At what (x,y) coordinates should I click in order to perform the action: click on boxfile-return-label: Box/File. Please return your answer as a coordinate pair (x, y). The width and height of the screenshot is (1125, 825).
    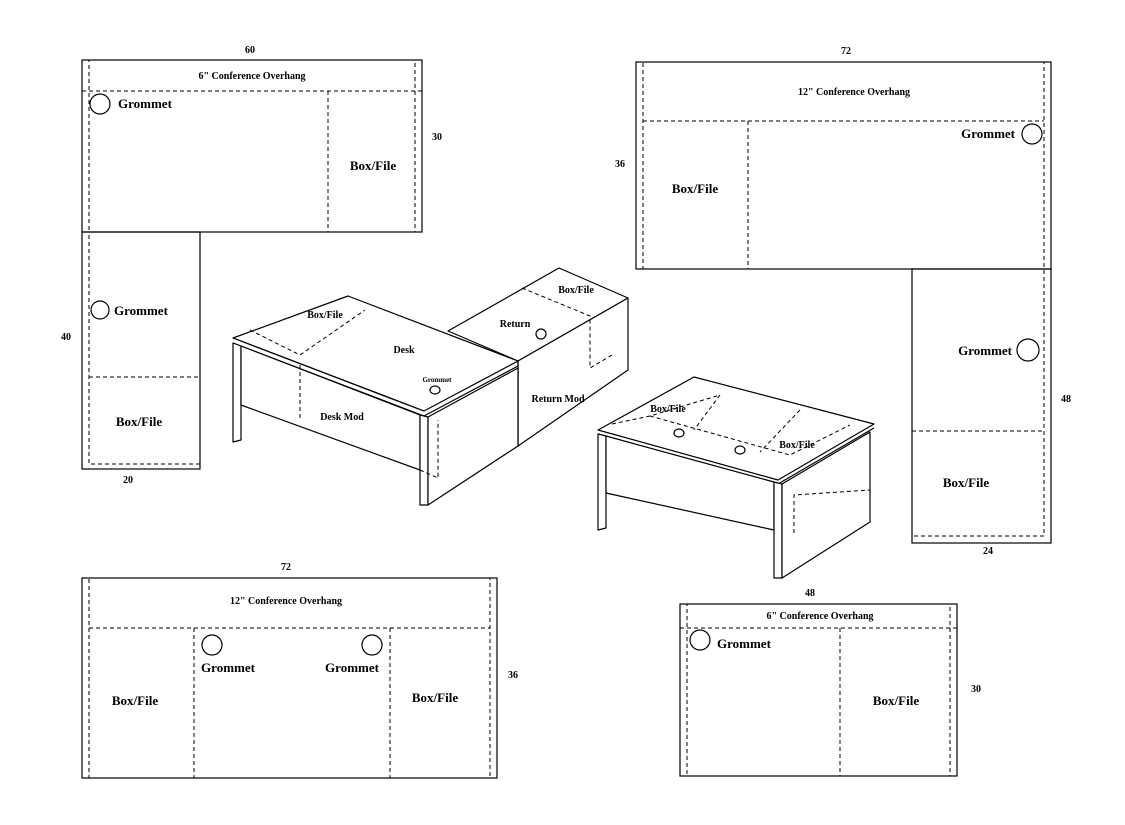
    Looking at the image, I should click on (576, 290).